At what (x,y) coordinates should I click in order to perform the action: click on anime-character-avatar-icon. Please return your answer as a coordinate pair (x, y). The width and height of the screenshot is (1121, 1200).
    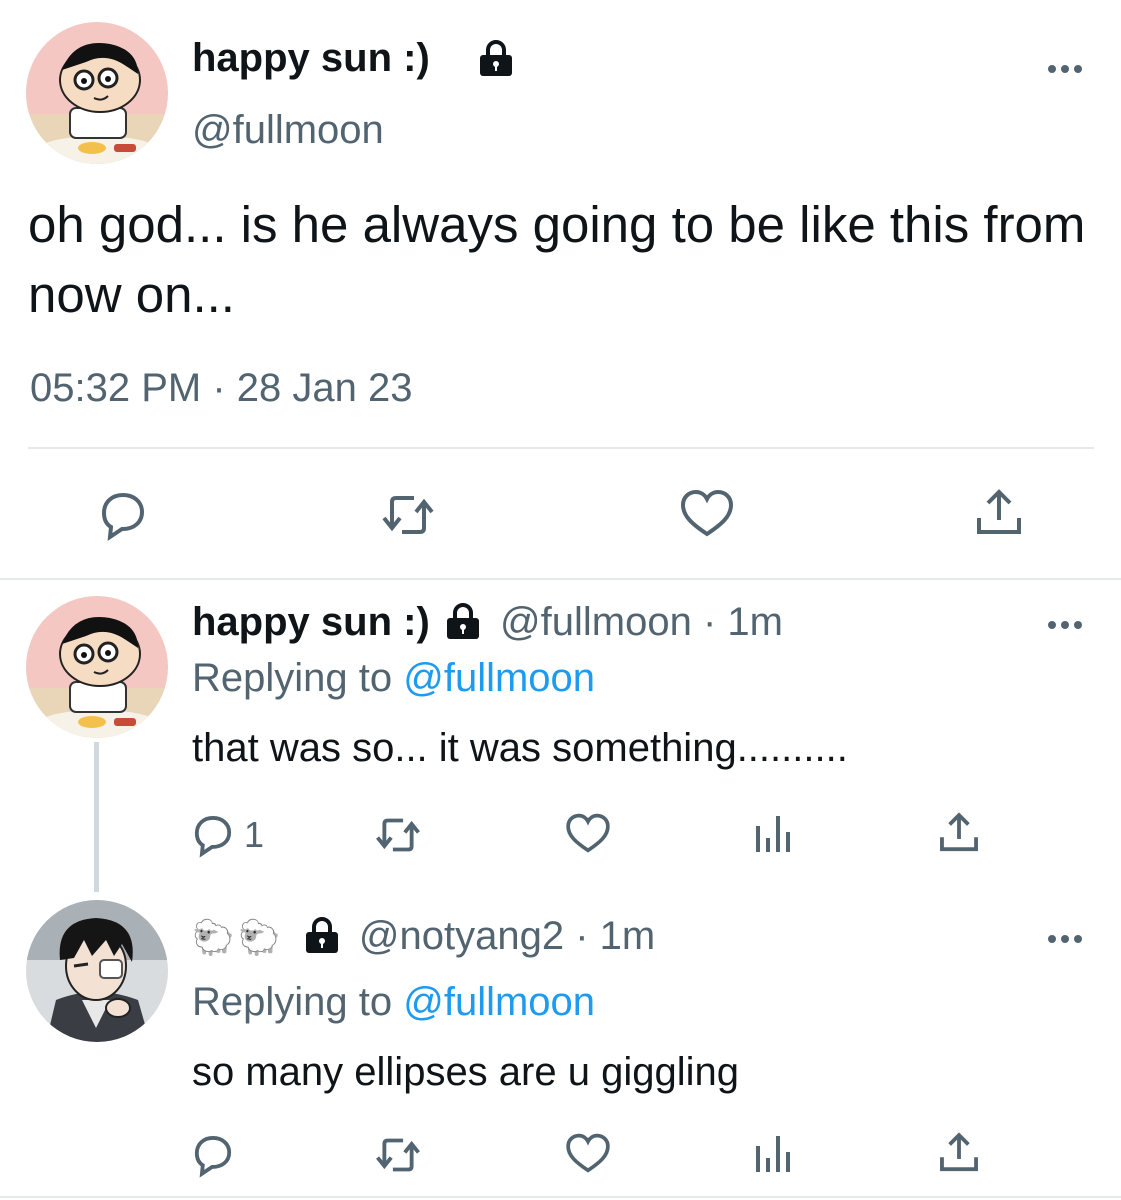
    Looking at the image, I should click on (97, 971).